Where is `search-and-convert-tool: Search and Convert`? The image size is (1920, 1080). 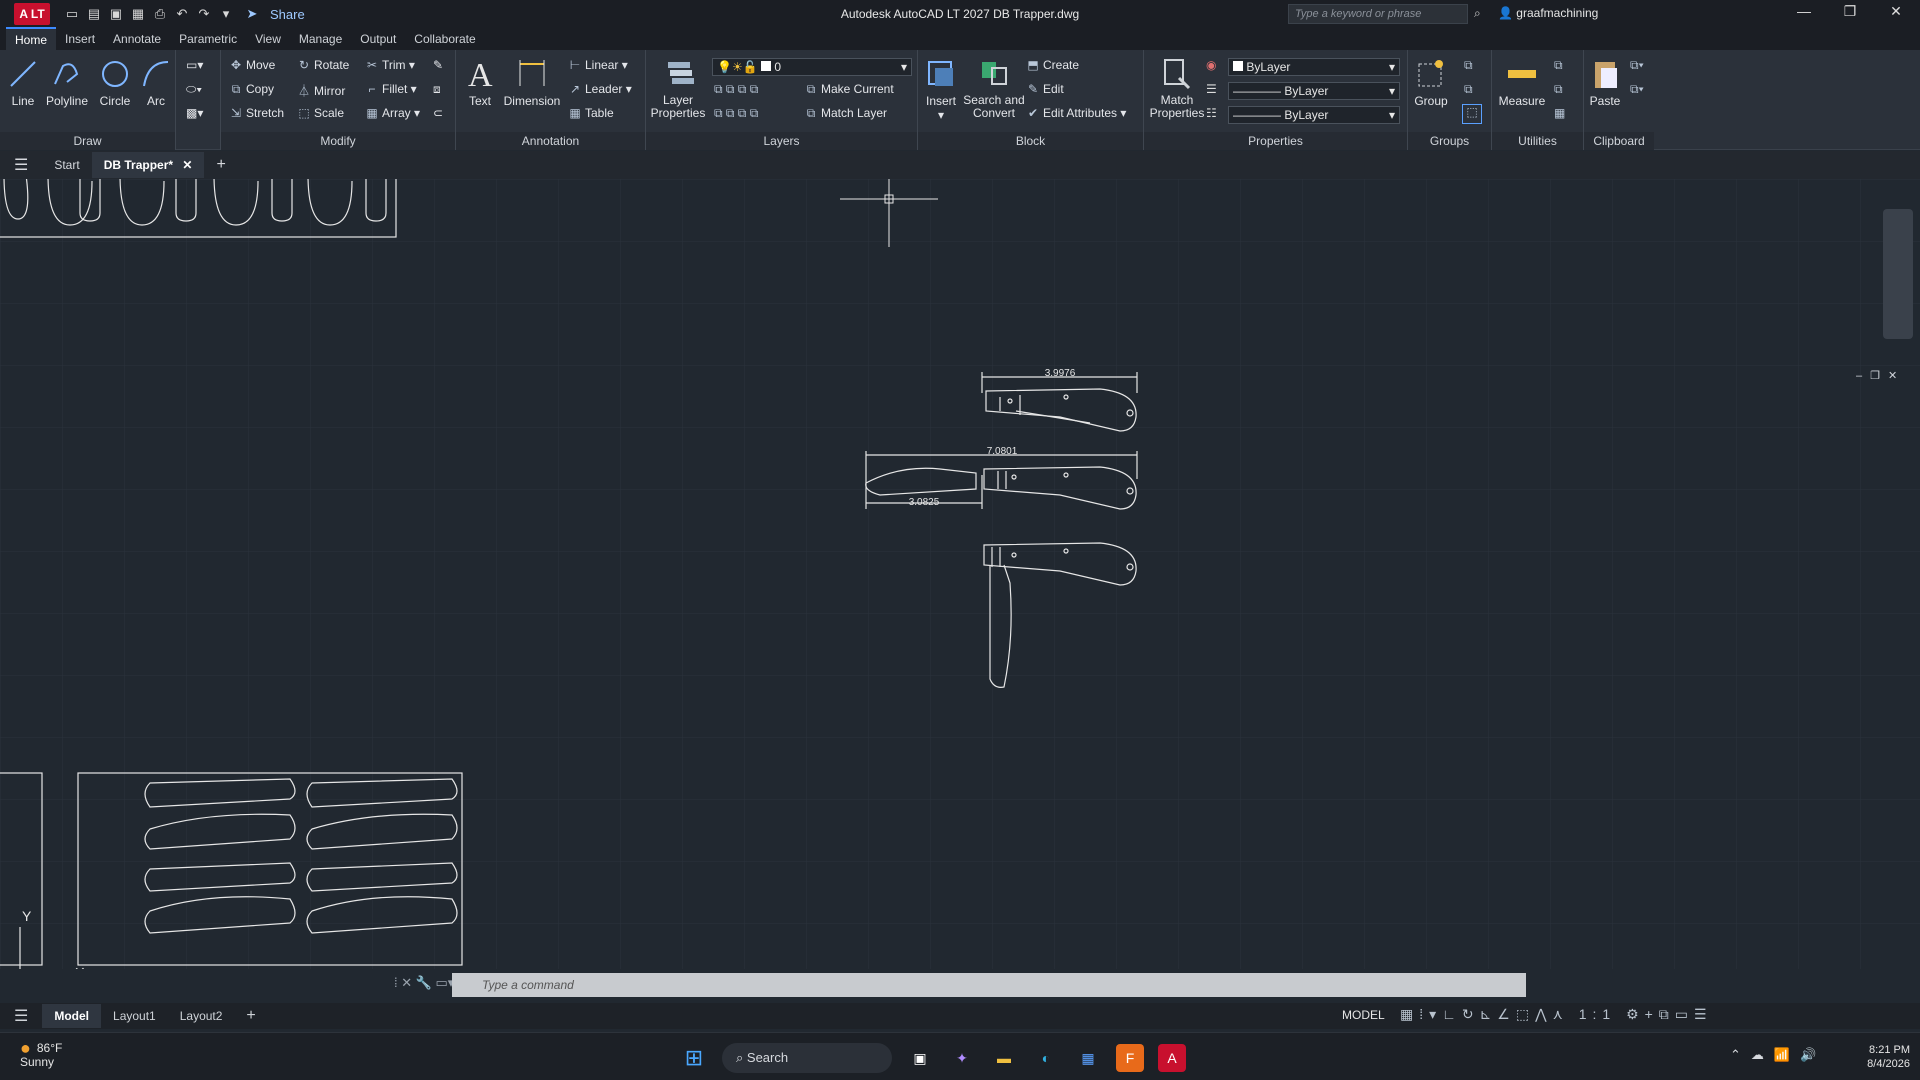
search-and-convert-tool: Search and Convert is located at coordinates (994, 88).